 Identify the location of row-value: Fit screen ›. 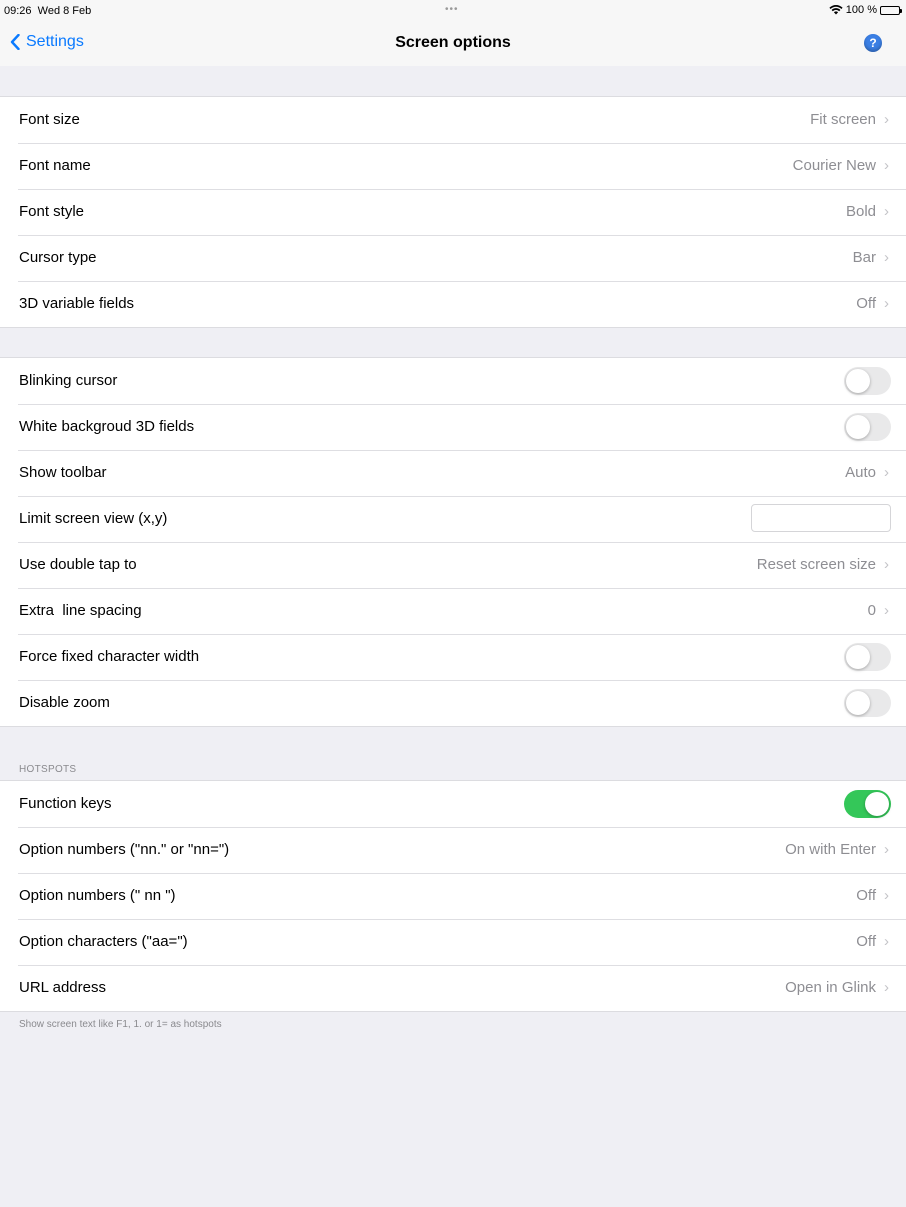
(849, 119).